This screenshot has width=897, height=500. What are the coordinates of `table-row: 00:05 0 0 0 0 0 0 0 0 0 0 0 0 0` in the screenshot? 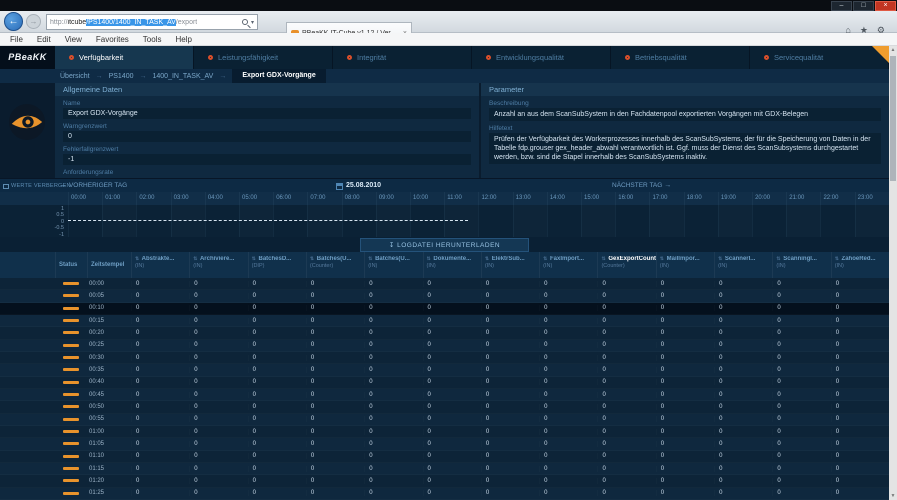 It's located at (444, 296).